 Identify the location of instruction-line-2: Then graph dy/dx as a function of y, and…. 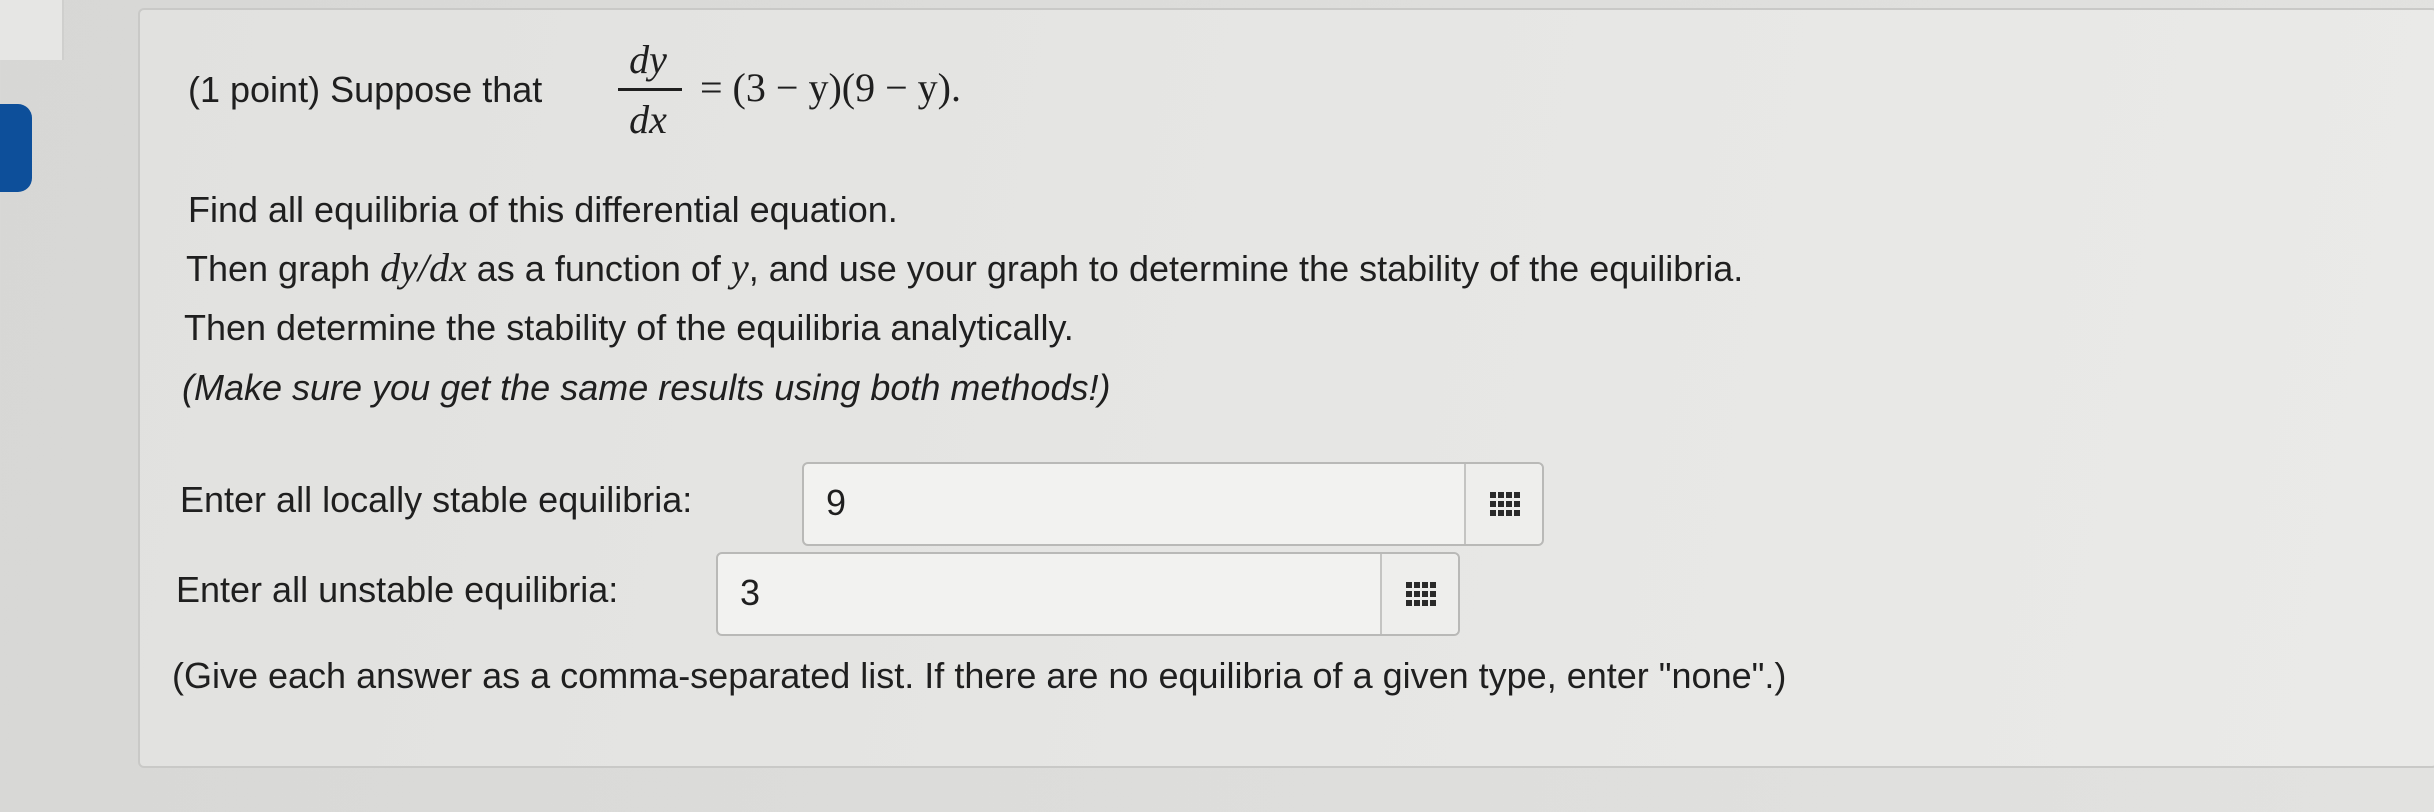
(964, 268).